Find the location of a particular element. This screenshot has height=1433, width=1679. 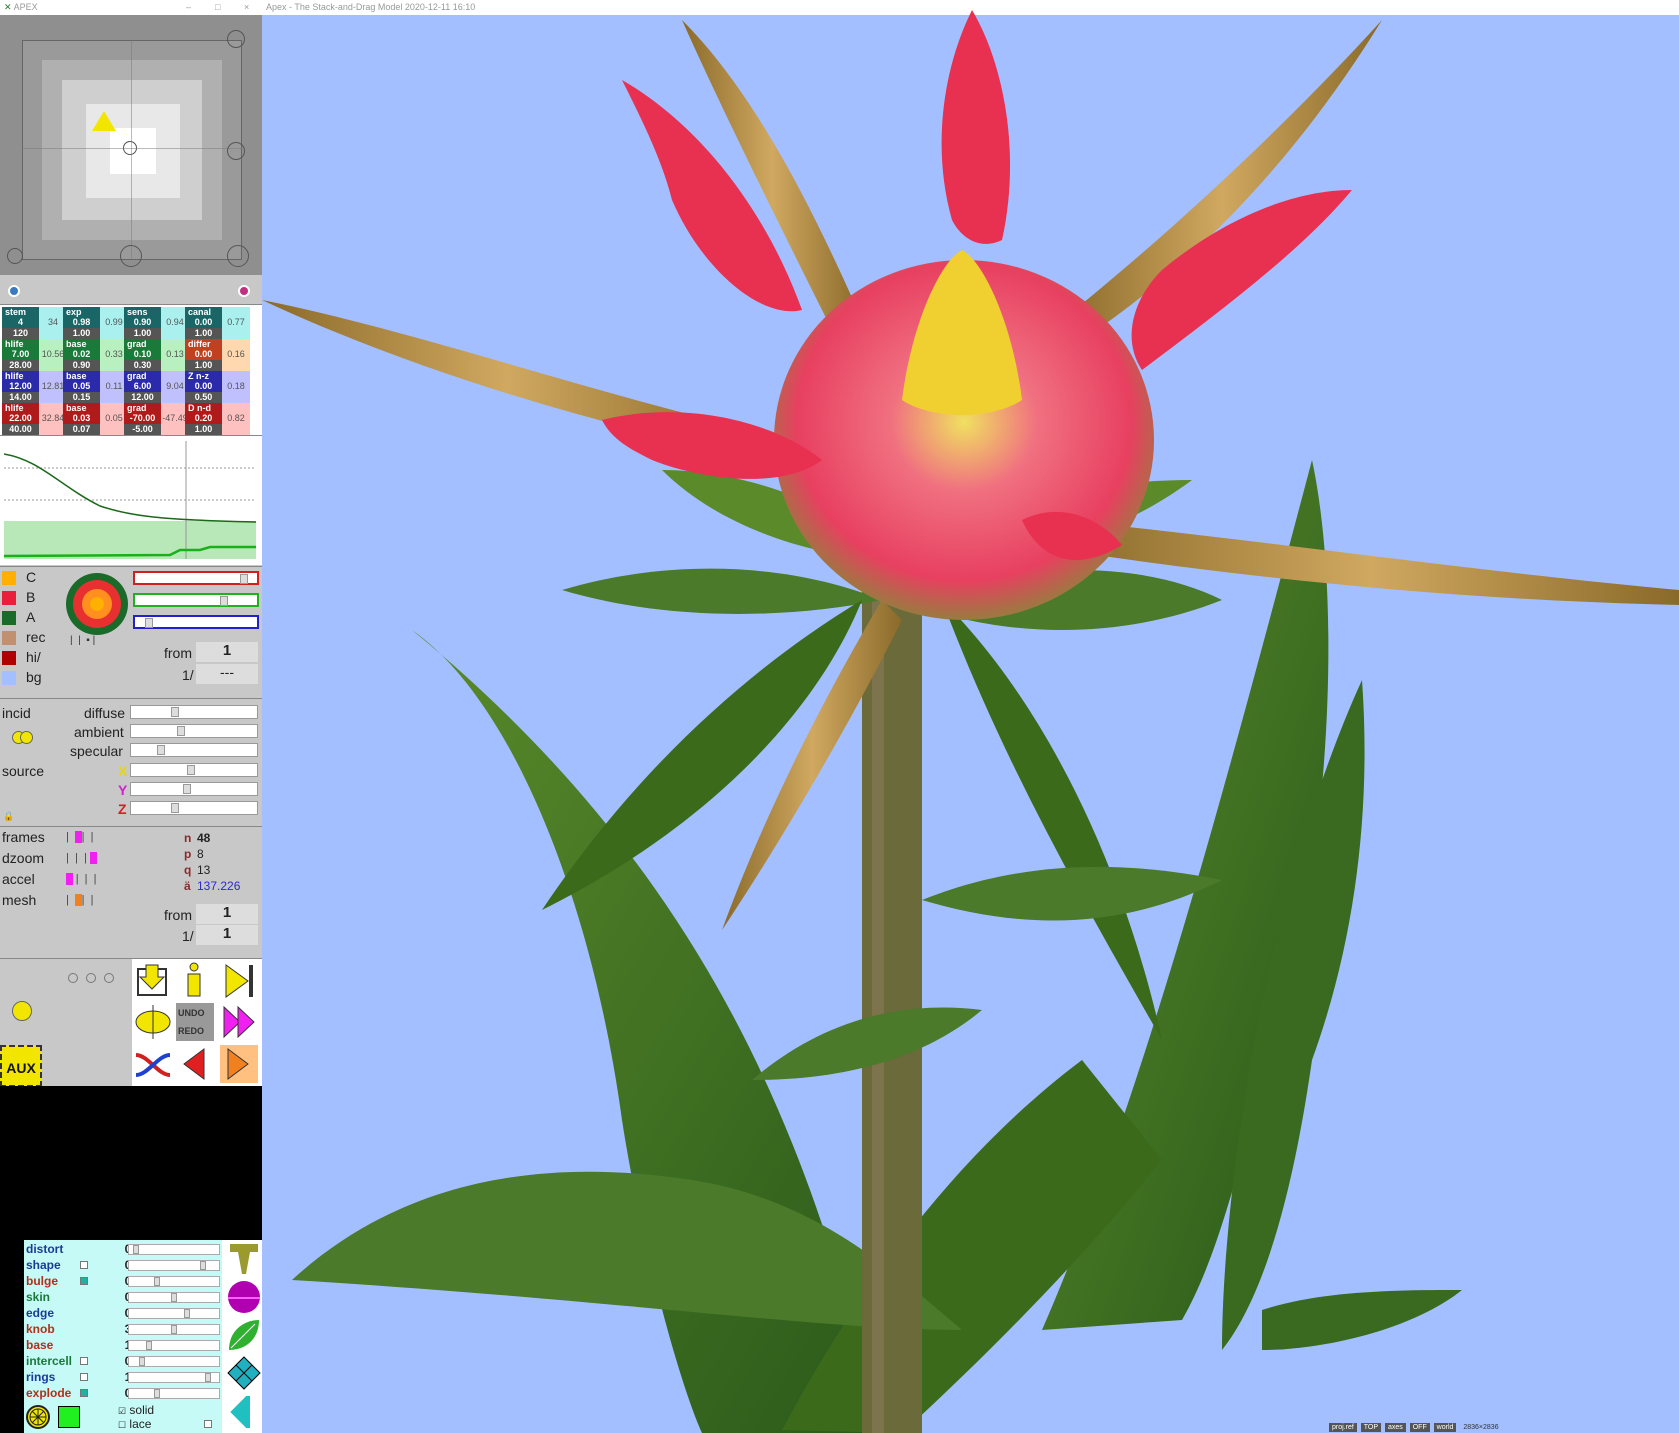

param-value-min: 0.10 is located at coordinates (142, 354).